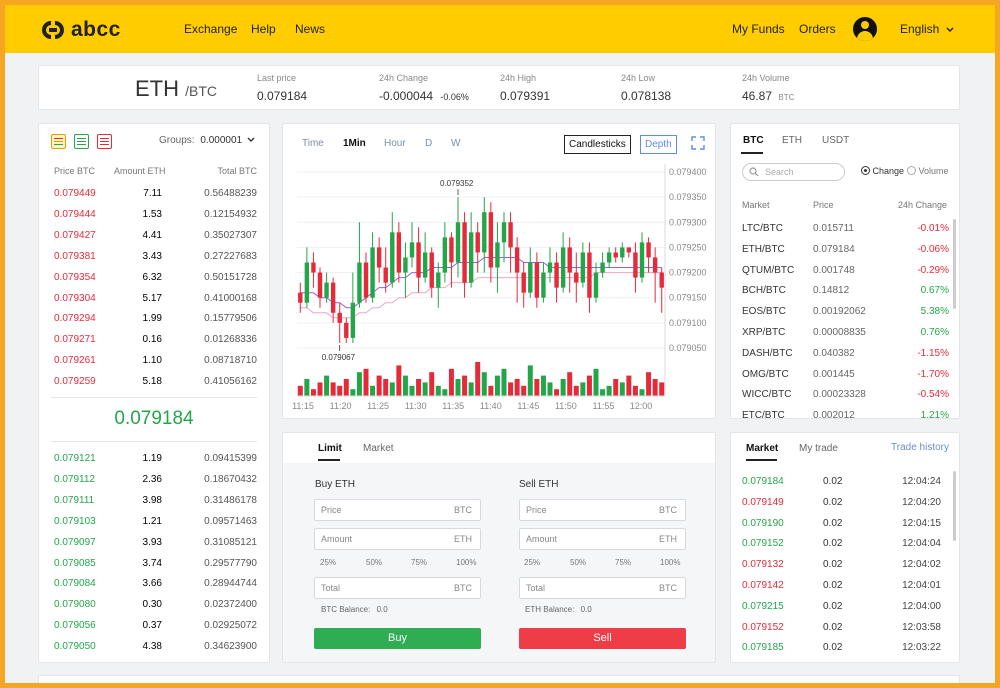 This screenshot has width=1000, height=688. I want to click on market-row: QTUM/BTC 0.001748 -0.29%, so click(845, 271).